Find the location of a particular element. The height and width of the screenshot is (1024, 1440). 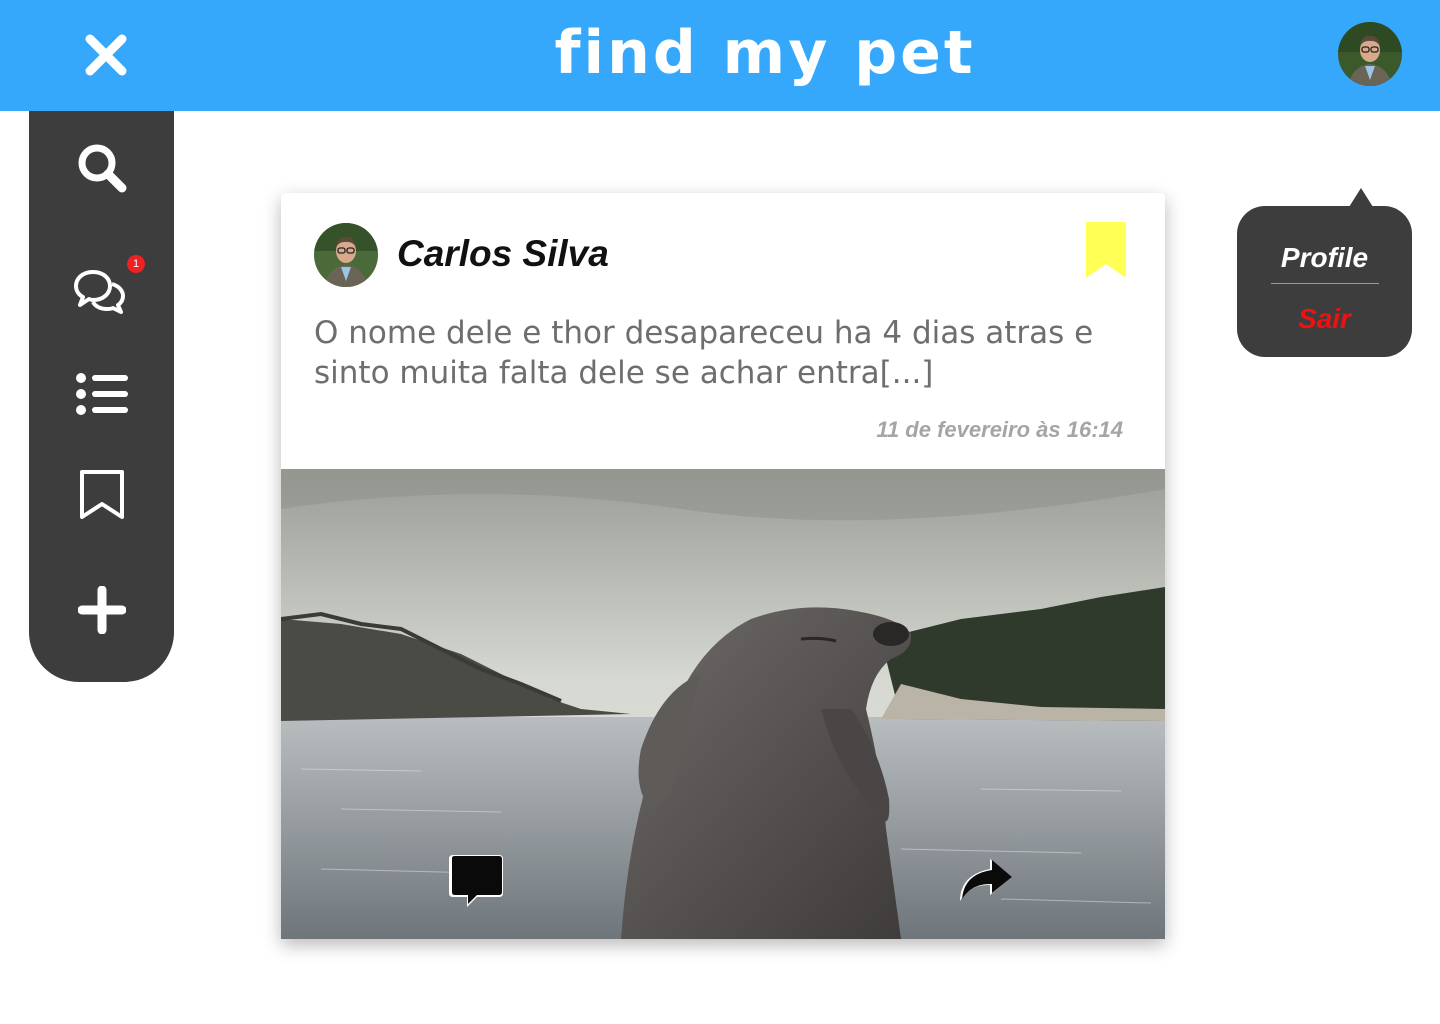

post-author-avatar is located at coordinates (346, 255).